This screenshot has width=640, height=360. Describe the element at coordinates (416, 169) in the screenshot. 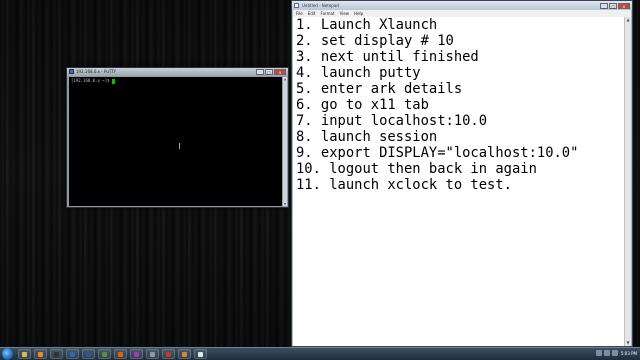

I see `text-line: 10. logout then back in again` at that location.